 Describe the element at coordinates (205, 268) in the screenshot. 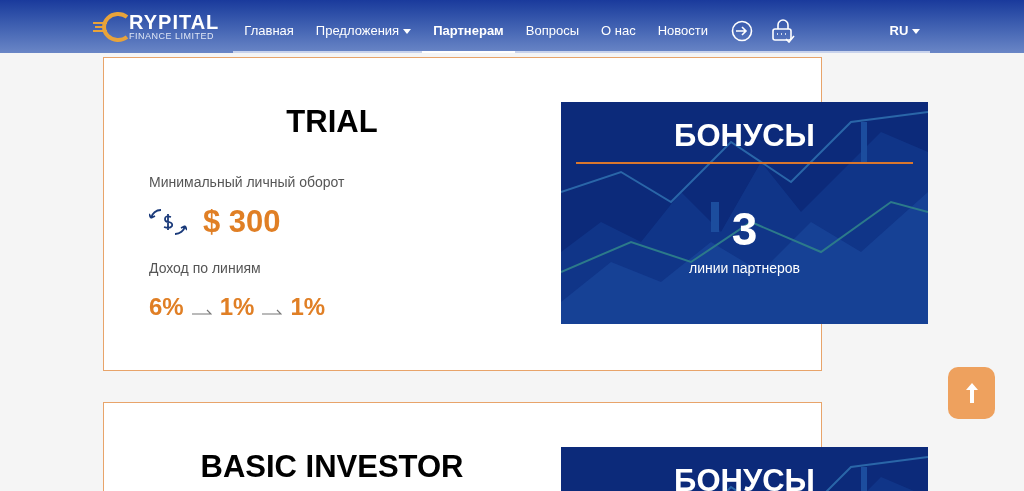

I see `income-label: Доход по линиям` at that location.